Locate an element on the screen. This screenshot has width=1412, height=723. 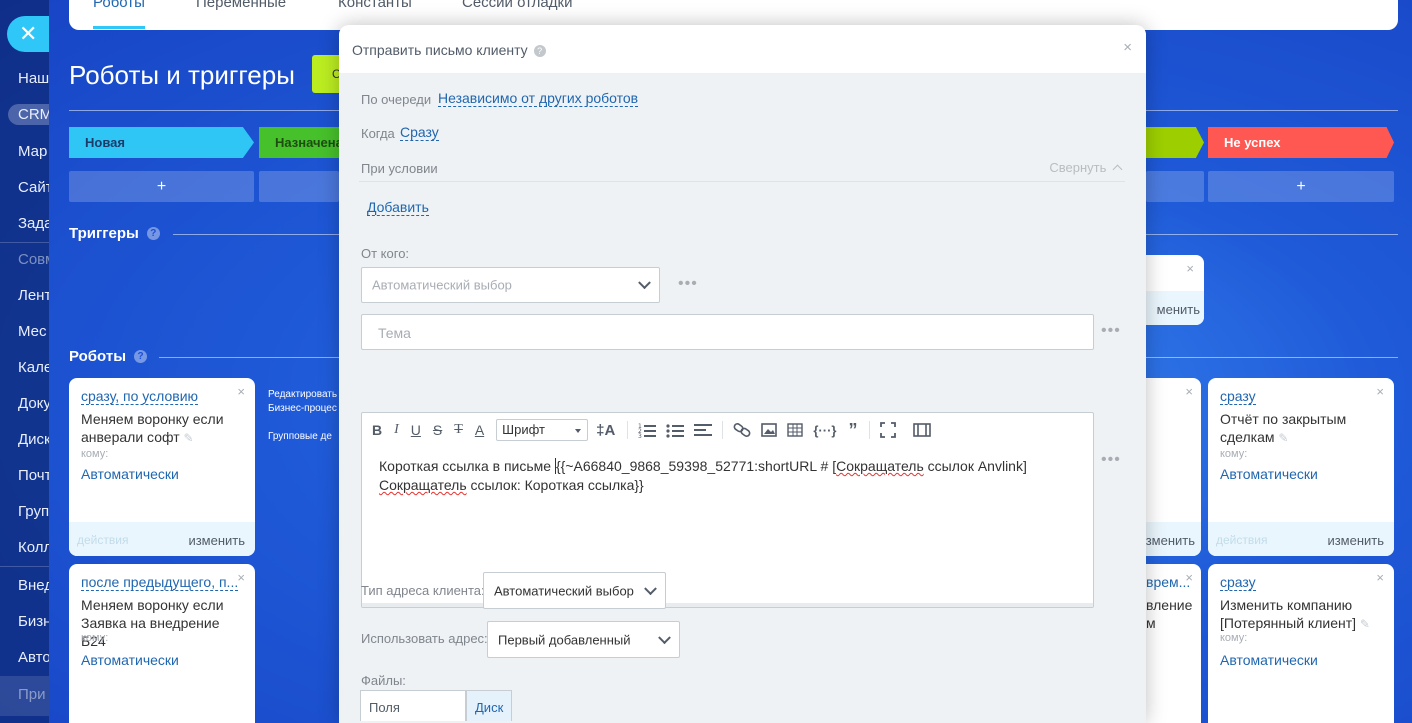
italic-icon: I is located at coordinates (396, 430).